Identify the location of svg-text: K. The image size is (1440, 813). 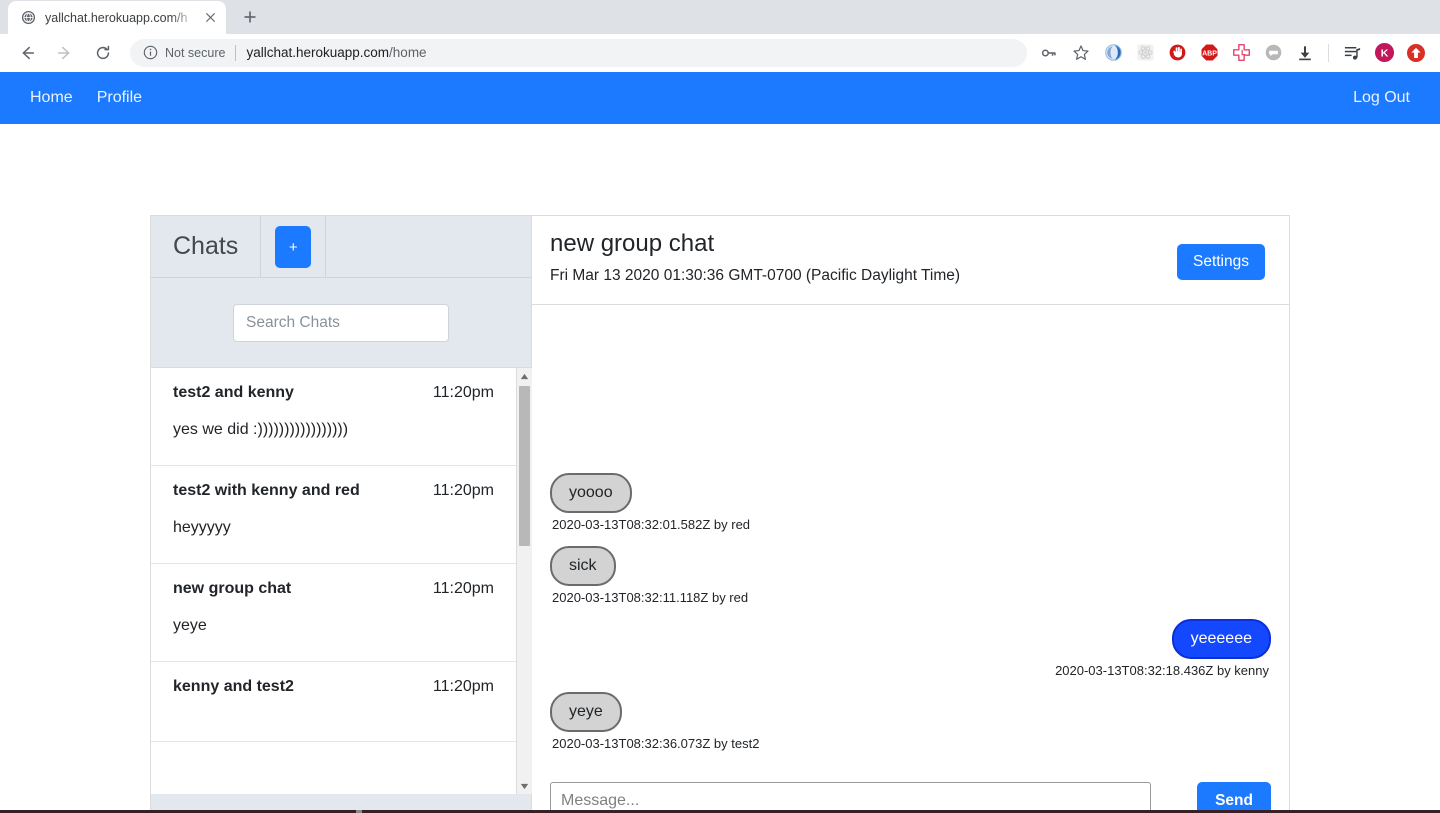
(1384, 54).